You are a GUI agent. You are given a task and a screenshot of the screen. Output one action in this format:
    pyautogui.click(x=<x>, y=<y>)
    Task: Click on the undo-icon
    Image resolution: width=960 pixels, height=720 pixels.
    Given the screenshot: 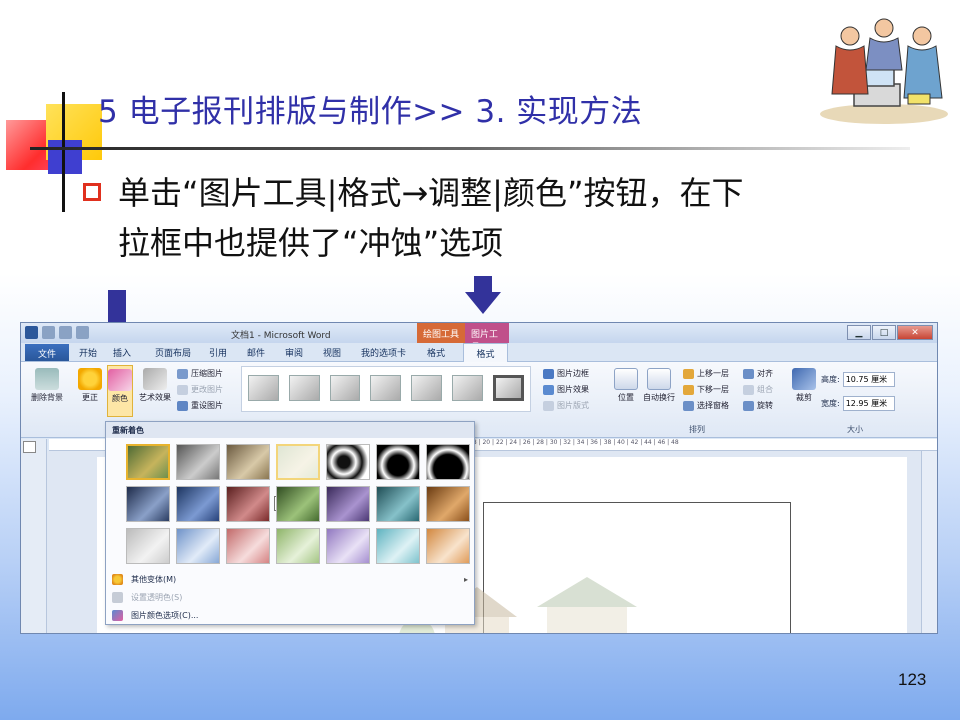 What is the action you would take?
    pyautogui.click(x=65, y=332)
    